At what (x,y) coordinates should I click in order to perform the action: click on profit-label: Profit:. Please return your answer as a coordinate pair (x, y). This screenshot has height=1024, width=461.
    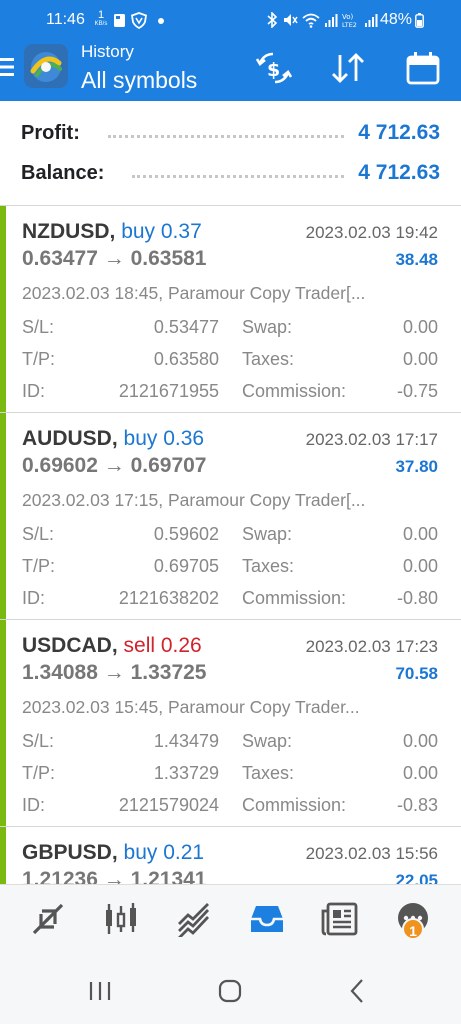
    Looking at the image, I should click on (50, 132).